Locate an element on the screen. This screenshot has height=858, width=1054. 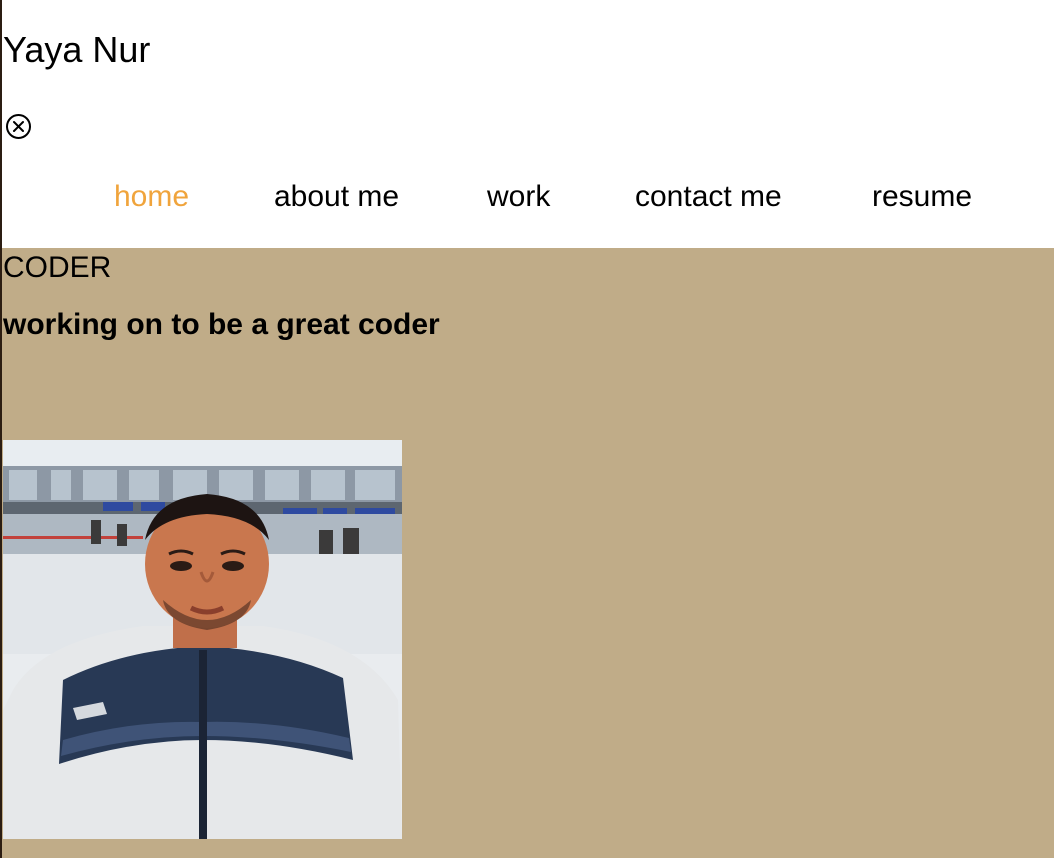
circle-x-icon is located at coordinates (18, 126).